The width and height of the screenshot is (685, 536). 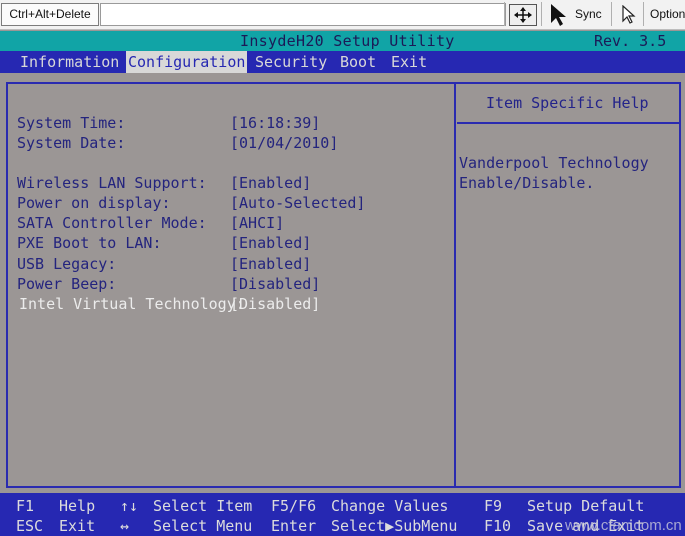 I want to click on options-menu: Options, so click(x=667, y=14).